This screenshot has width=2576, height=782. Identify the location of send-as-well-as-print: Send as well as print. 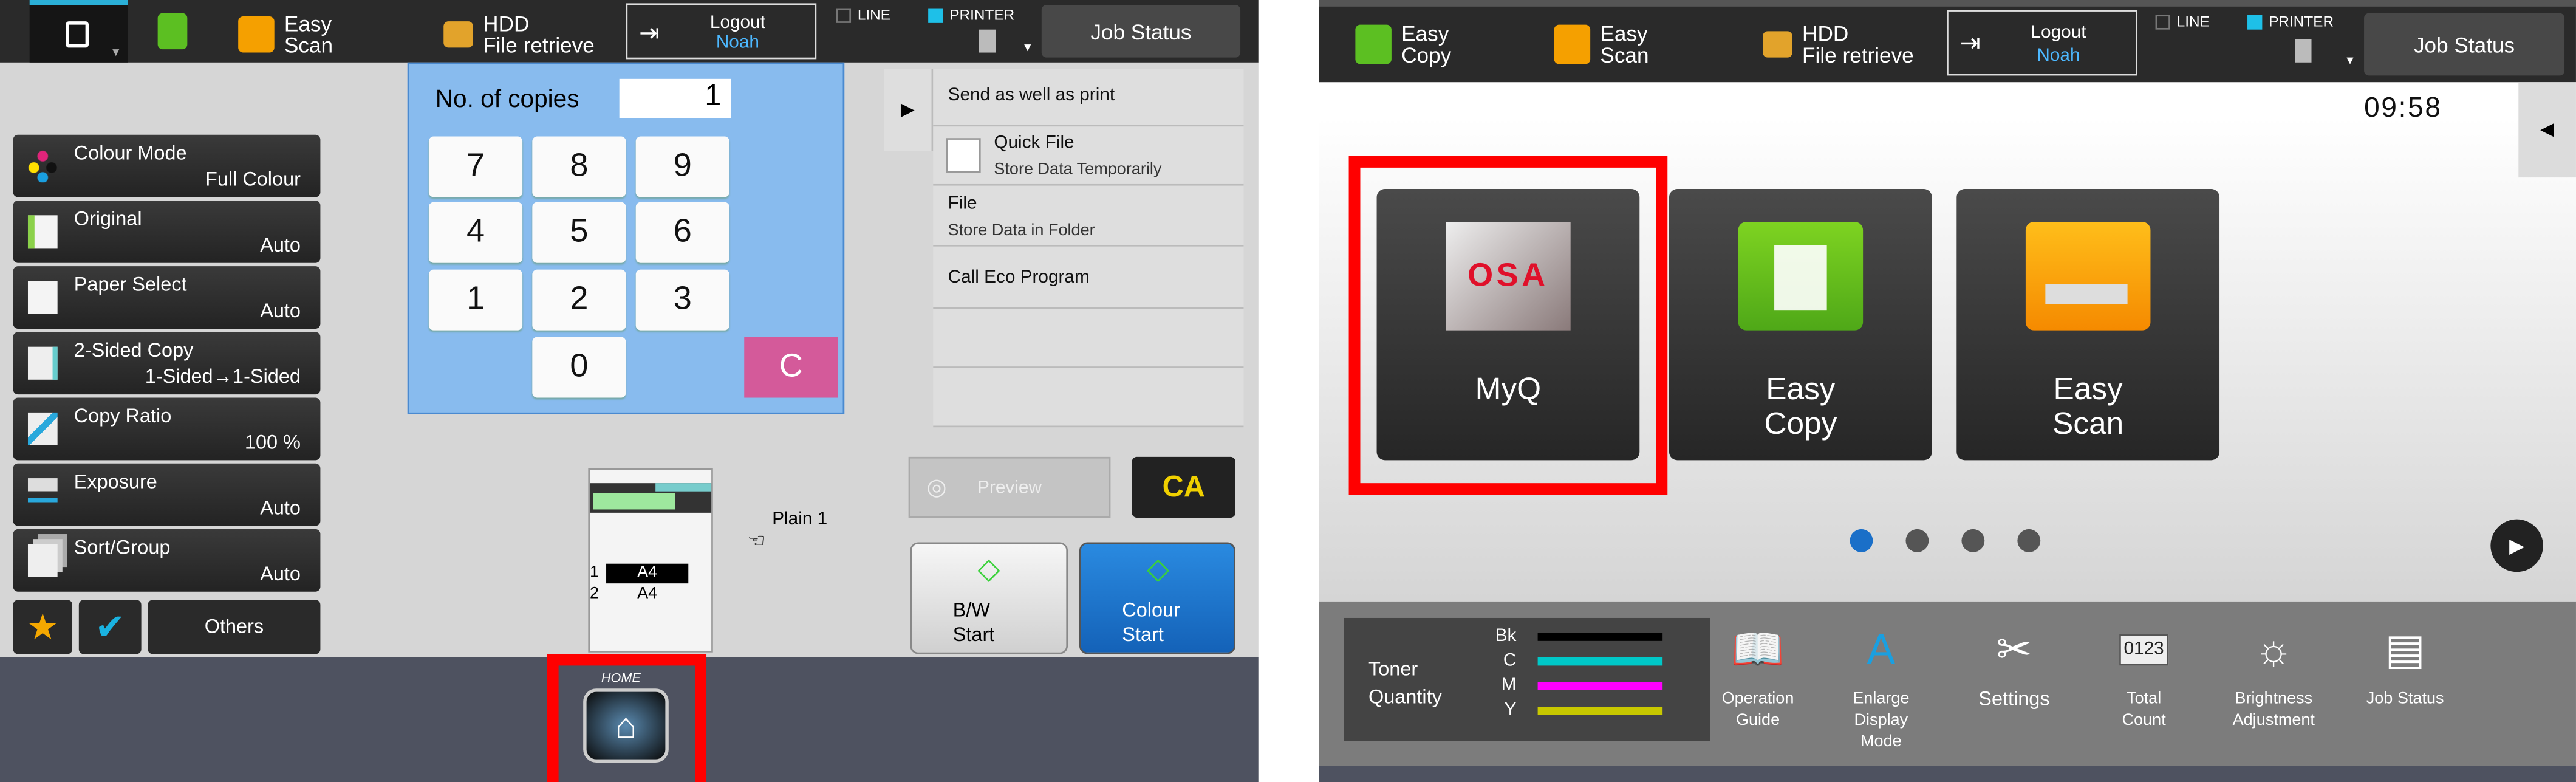
(1088, 98).